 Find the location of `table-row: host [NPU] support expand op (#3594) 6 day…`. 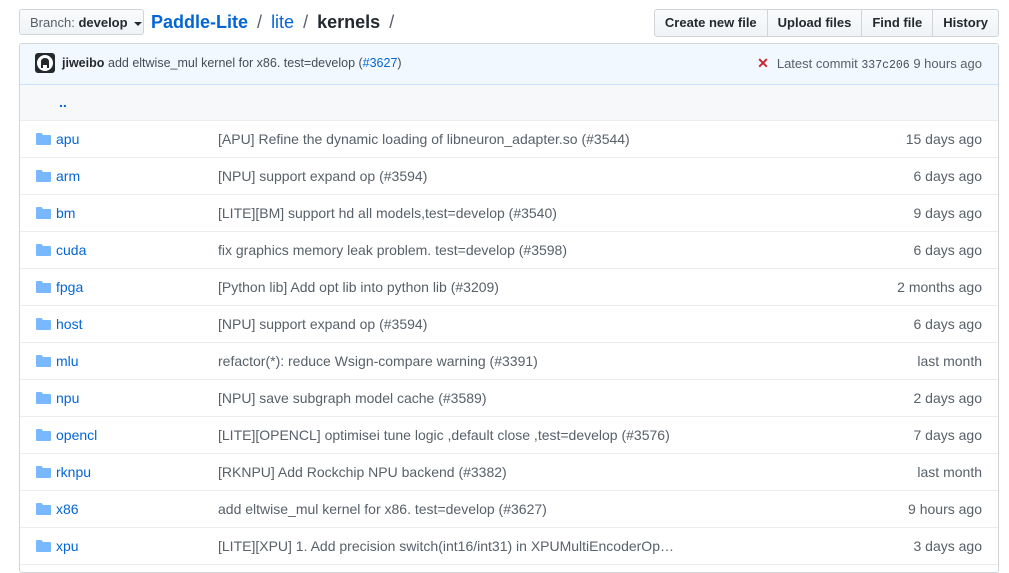

table-row: host [NPU] support expand op (#3594) 6 day… is located at coordinates (509, 324).